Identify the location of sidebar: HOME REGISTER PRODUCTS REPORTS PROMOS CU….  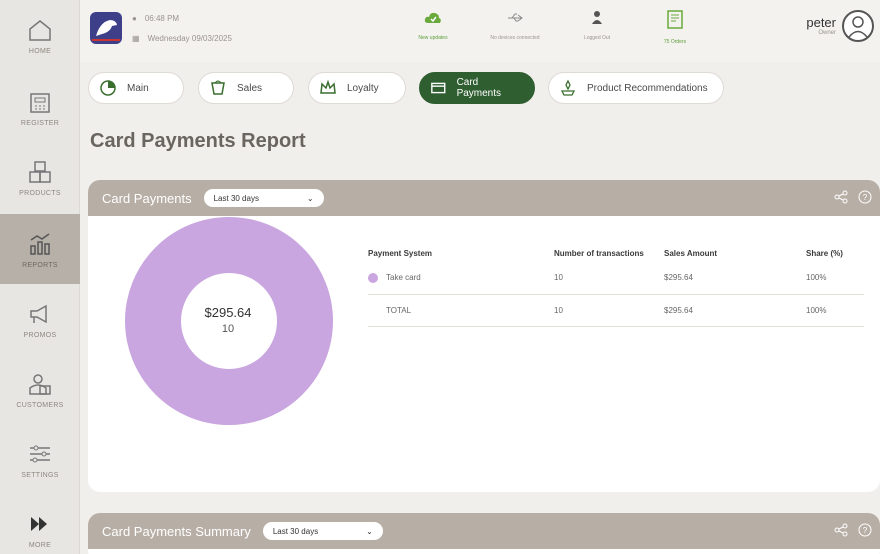
(40, 277).